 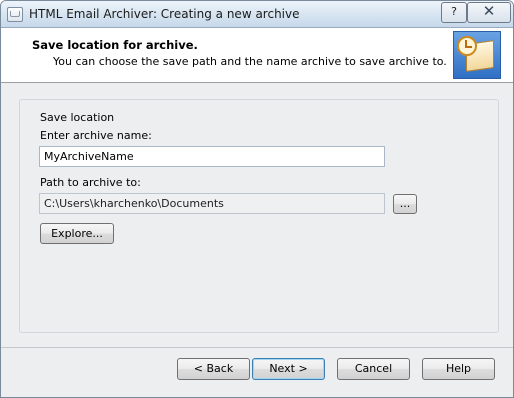 What do you see at coordinates (288, 369) in the screenshot?
I see `next-button: Next >` at bounding box center [288, 369].